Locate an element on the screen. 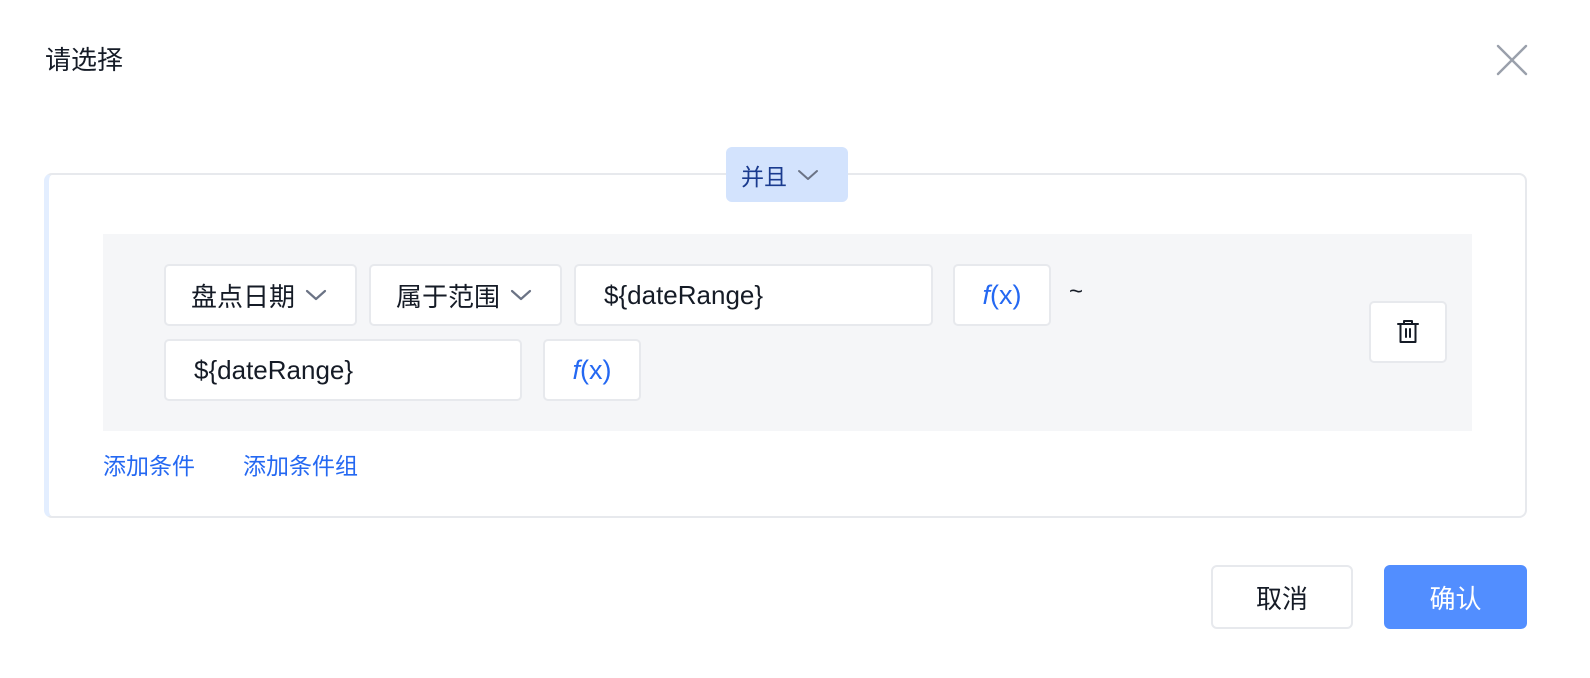  close-icon is located at coordinates (1512, 60).